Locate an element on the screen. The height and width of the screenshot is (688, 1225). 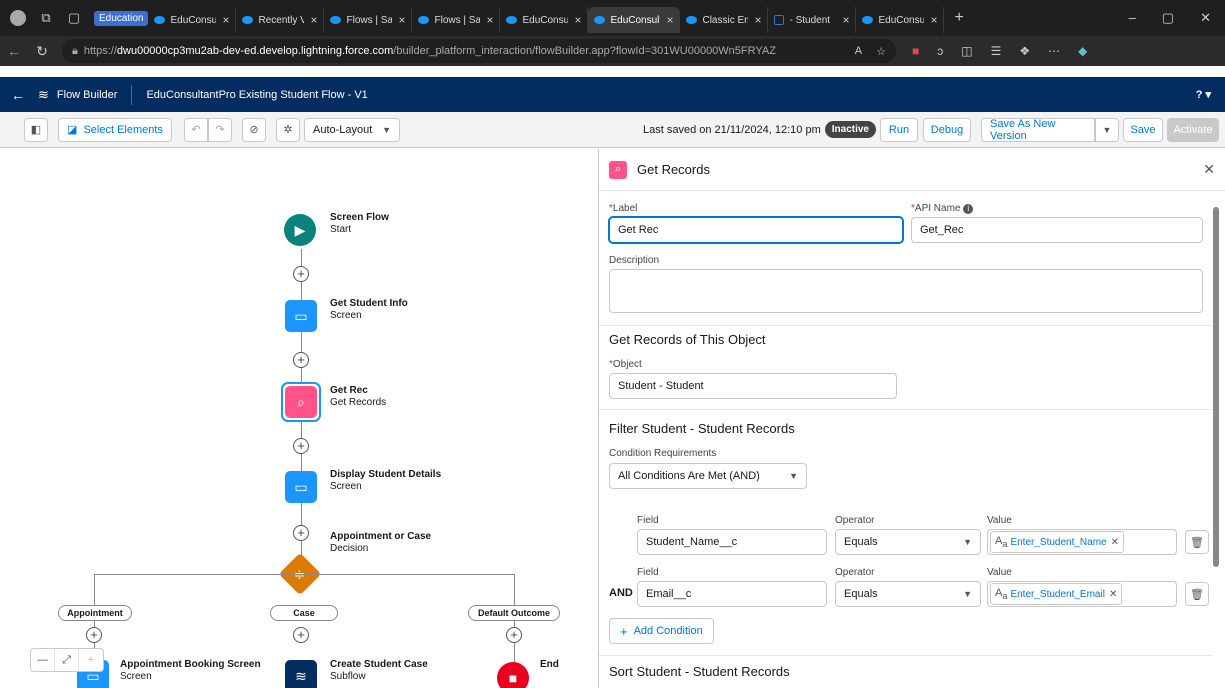
object-label: Object is located at coordinates (627, 364).